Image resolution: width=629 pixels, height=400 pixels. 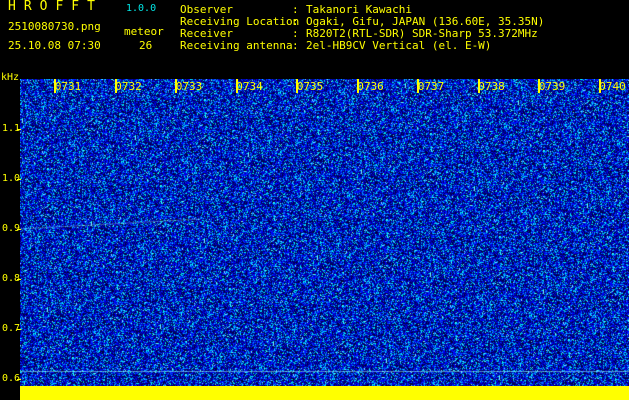 I want to click on recording-datetime: 25.10.08 07:30, so click(x=54, y=45).